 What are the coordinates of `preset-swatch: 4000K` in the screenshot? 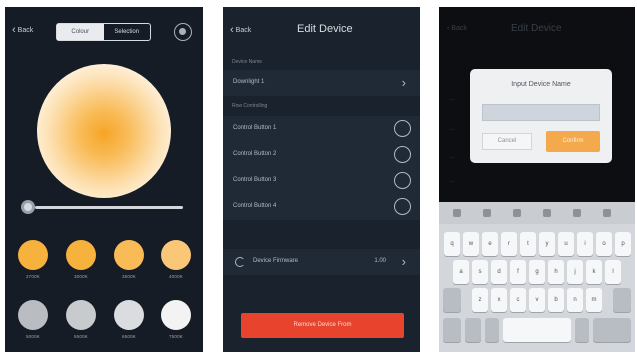 It's located at (176, 259).